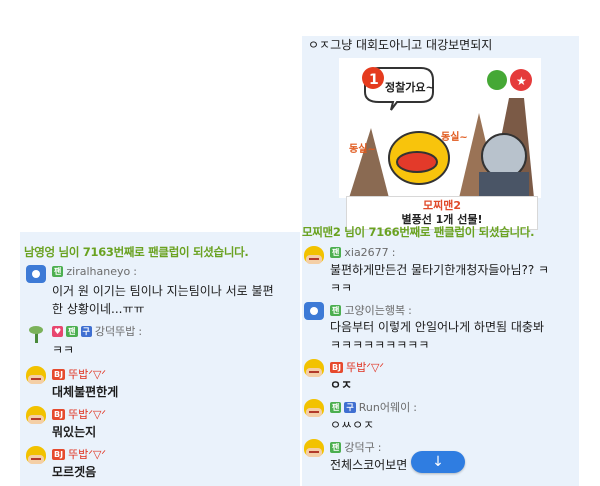 Image resolution: width=600 pixels, height=486 pixels. I want to click on svg-text: 정찰가요~, so click(410, 87).